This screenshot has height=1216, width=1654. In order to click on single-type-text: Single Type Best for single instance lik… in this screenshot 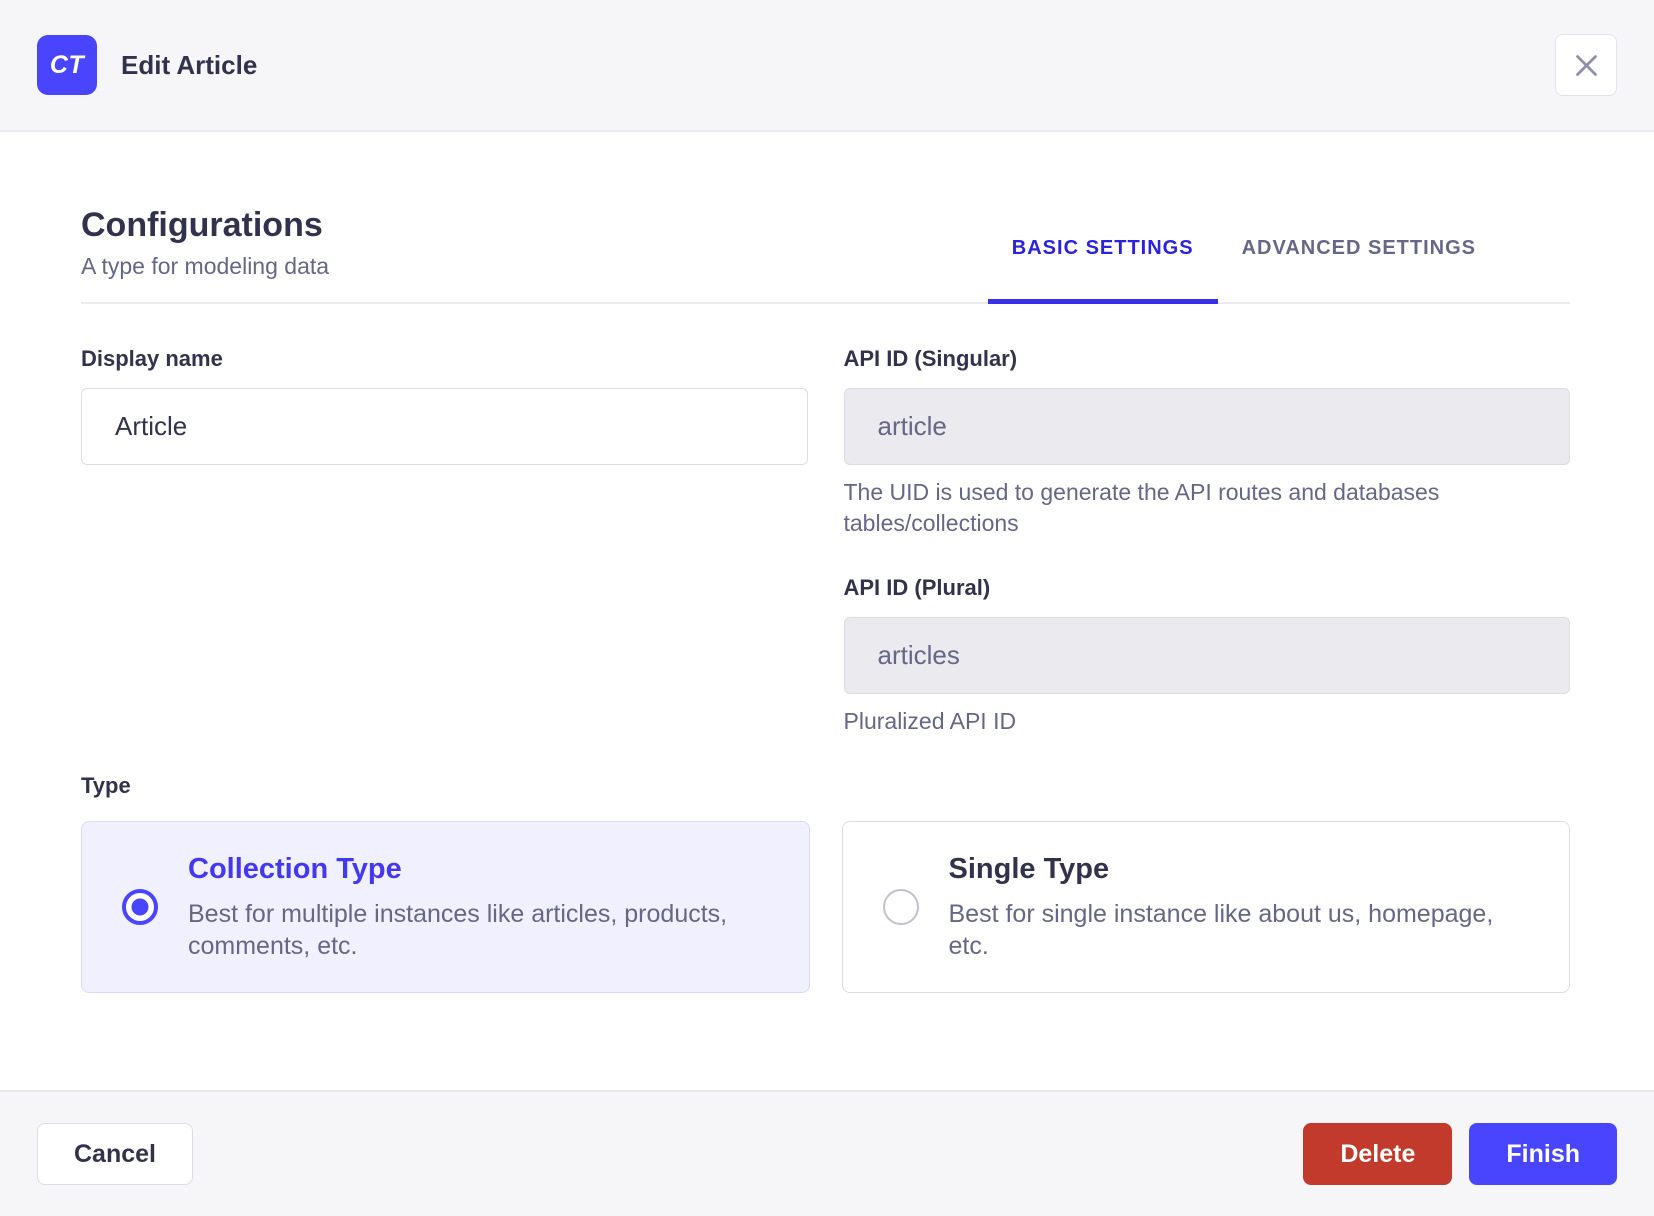, I will do `click(1239, 907)`.